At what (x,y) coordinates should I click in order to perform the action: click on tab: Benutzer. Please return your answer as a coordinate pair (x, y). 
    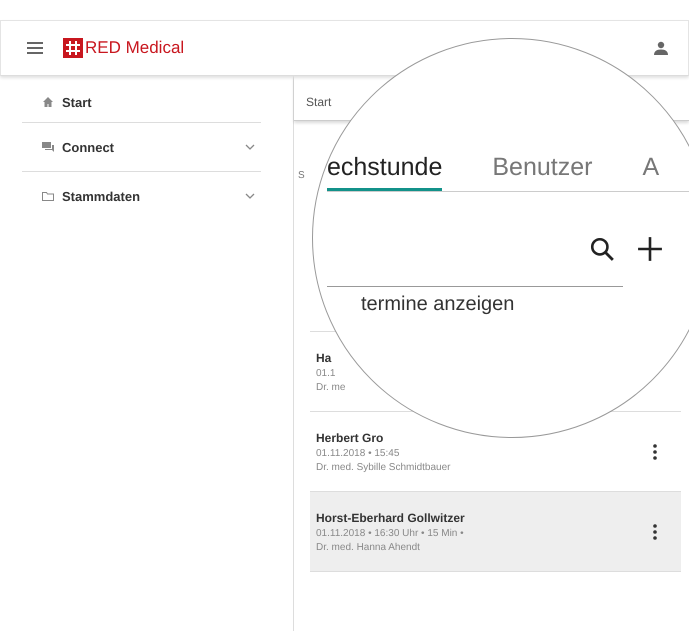
    Looking at the image, I should click on (542, 171).